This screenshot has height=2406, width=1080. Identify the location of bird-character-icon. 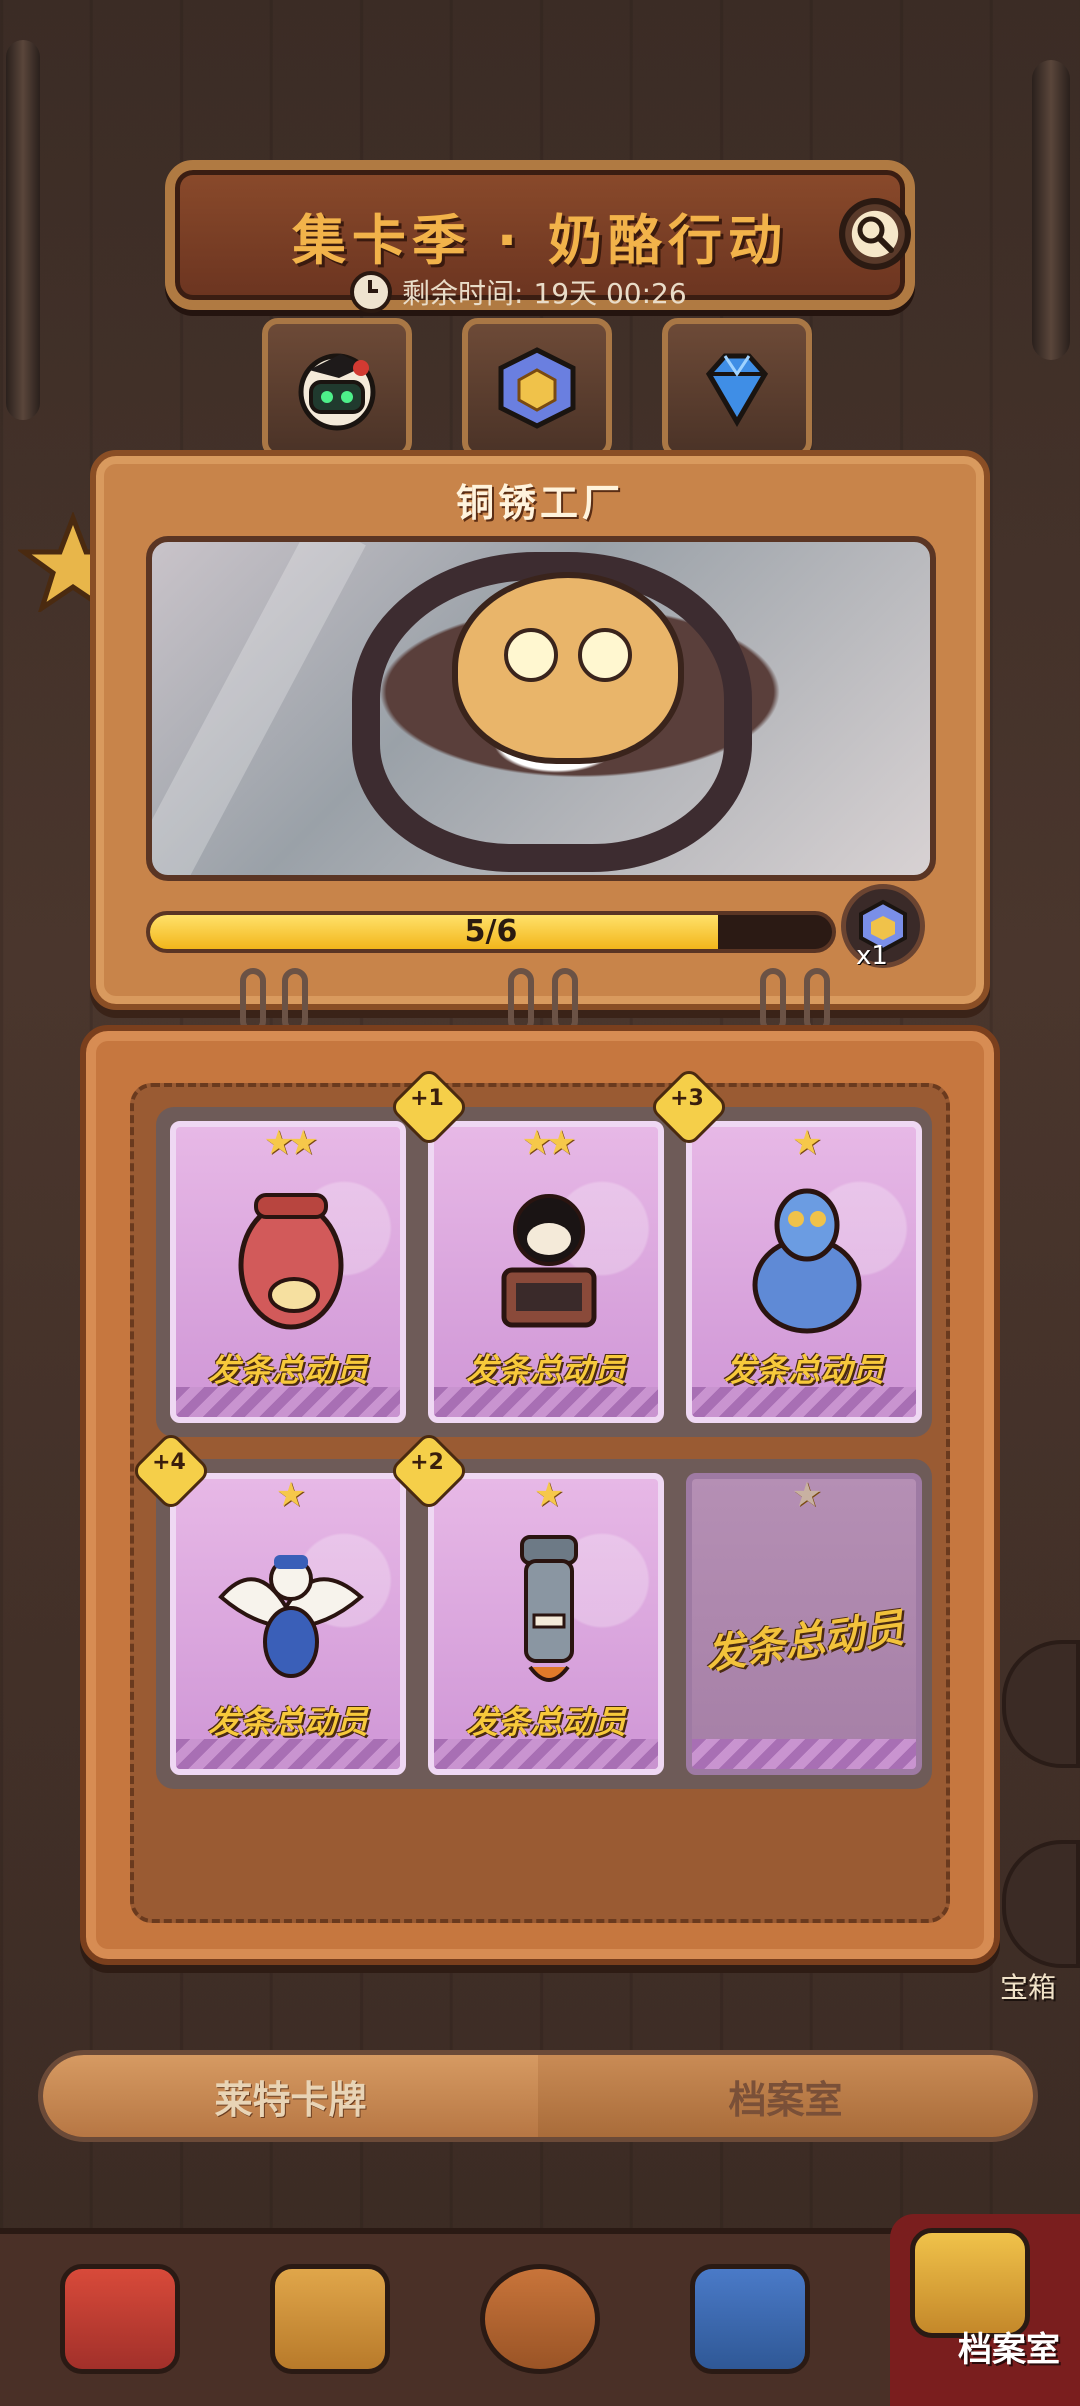
(291, 1616).